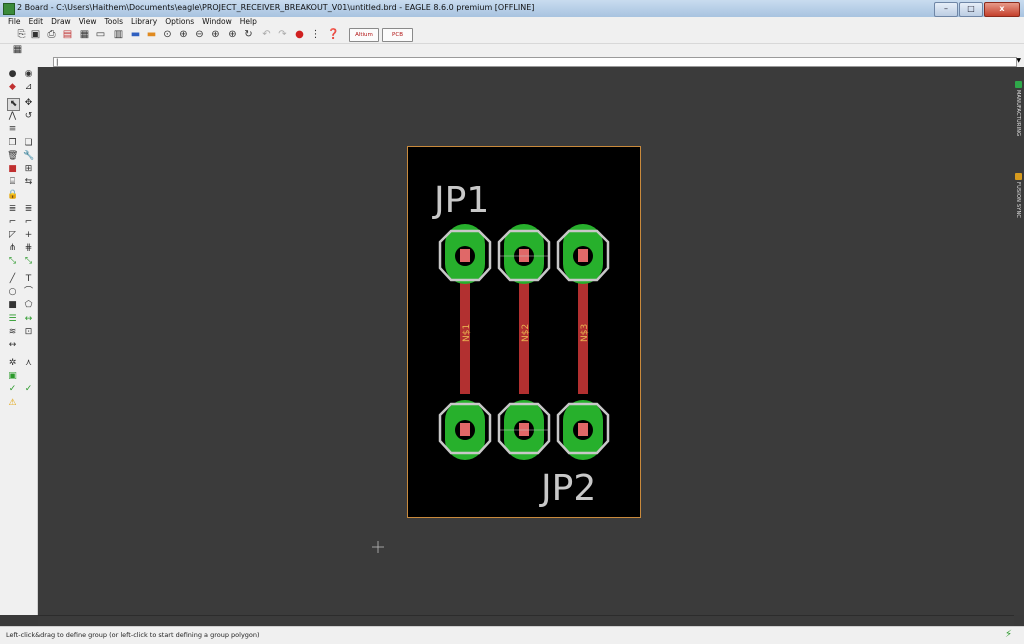 This screenshot has height=644, width=1024. What do you see at coordinates (61, 22) in the screenshot?
I see `menu-draw: Draw` at bounding box center [61, 22].